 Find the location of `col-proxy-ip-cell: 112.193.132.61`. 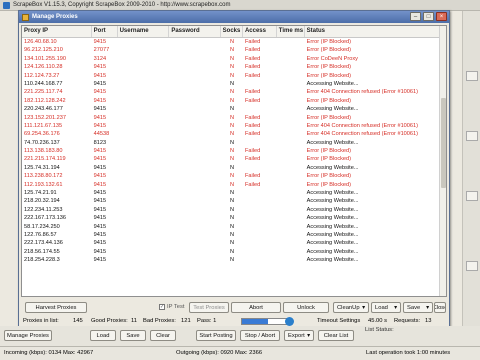

col-proxy-ip-cell: 112.193.132.61 is located at coordinates (43, 184).